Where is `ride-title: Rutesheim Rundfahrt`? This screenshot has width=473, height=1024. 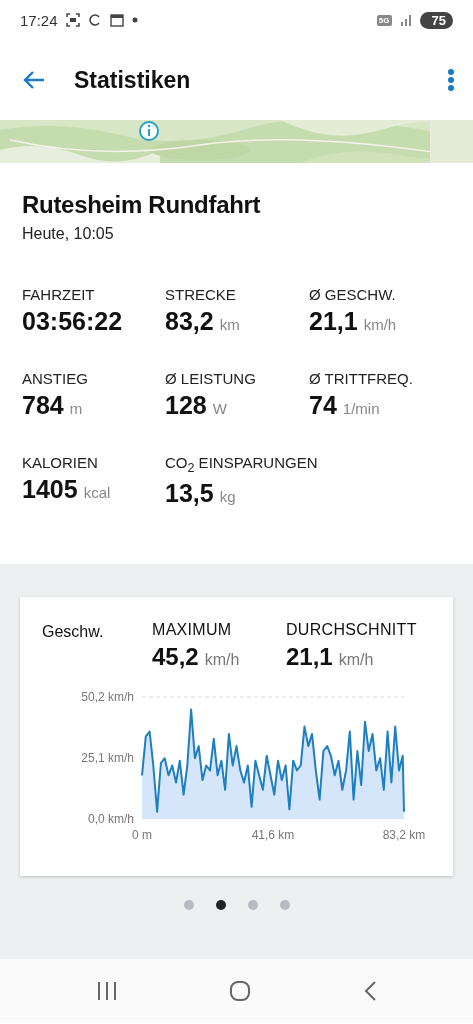 ride-title: Rutesheim Rundfahrt is located at coordinates (142, 205).